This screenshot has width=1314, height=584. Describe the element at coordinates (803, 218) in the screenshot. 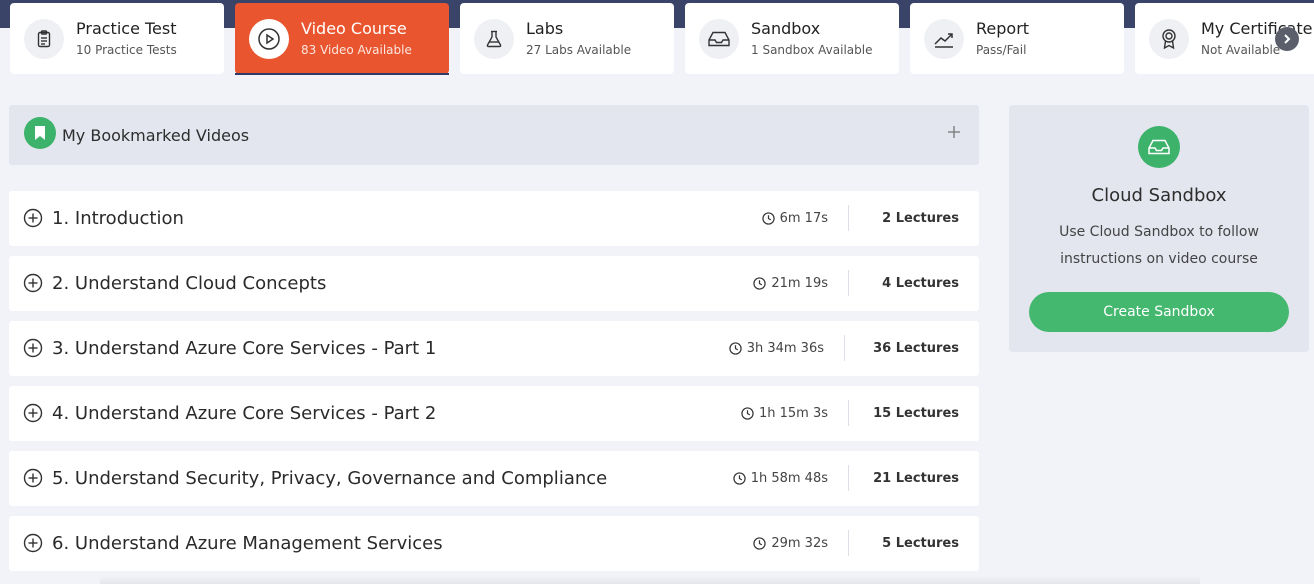

I see `section-duration-text: 6m 17s` at that location.